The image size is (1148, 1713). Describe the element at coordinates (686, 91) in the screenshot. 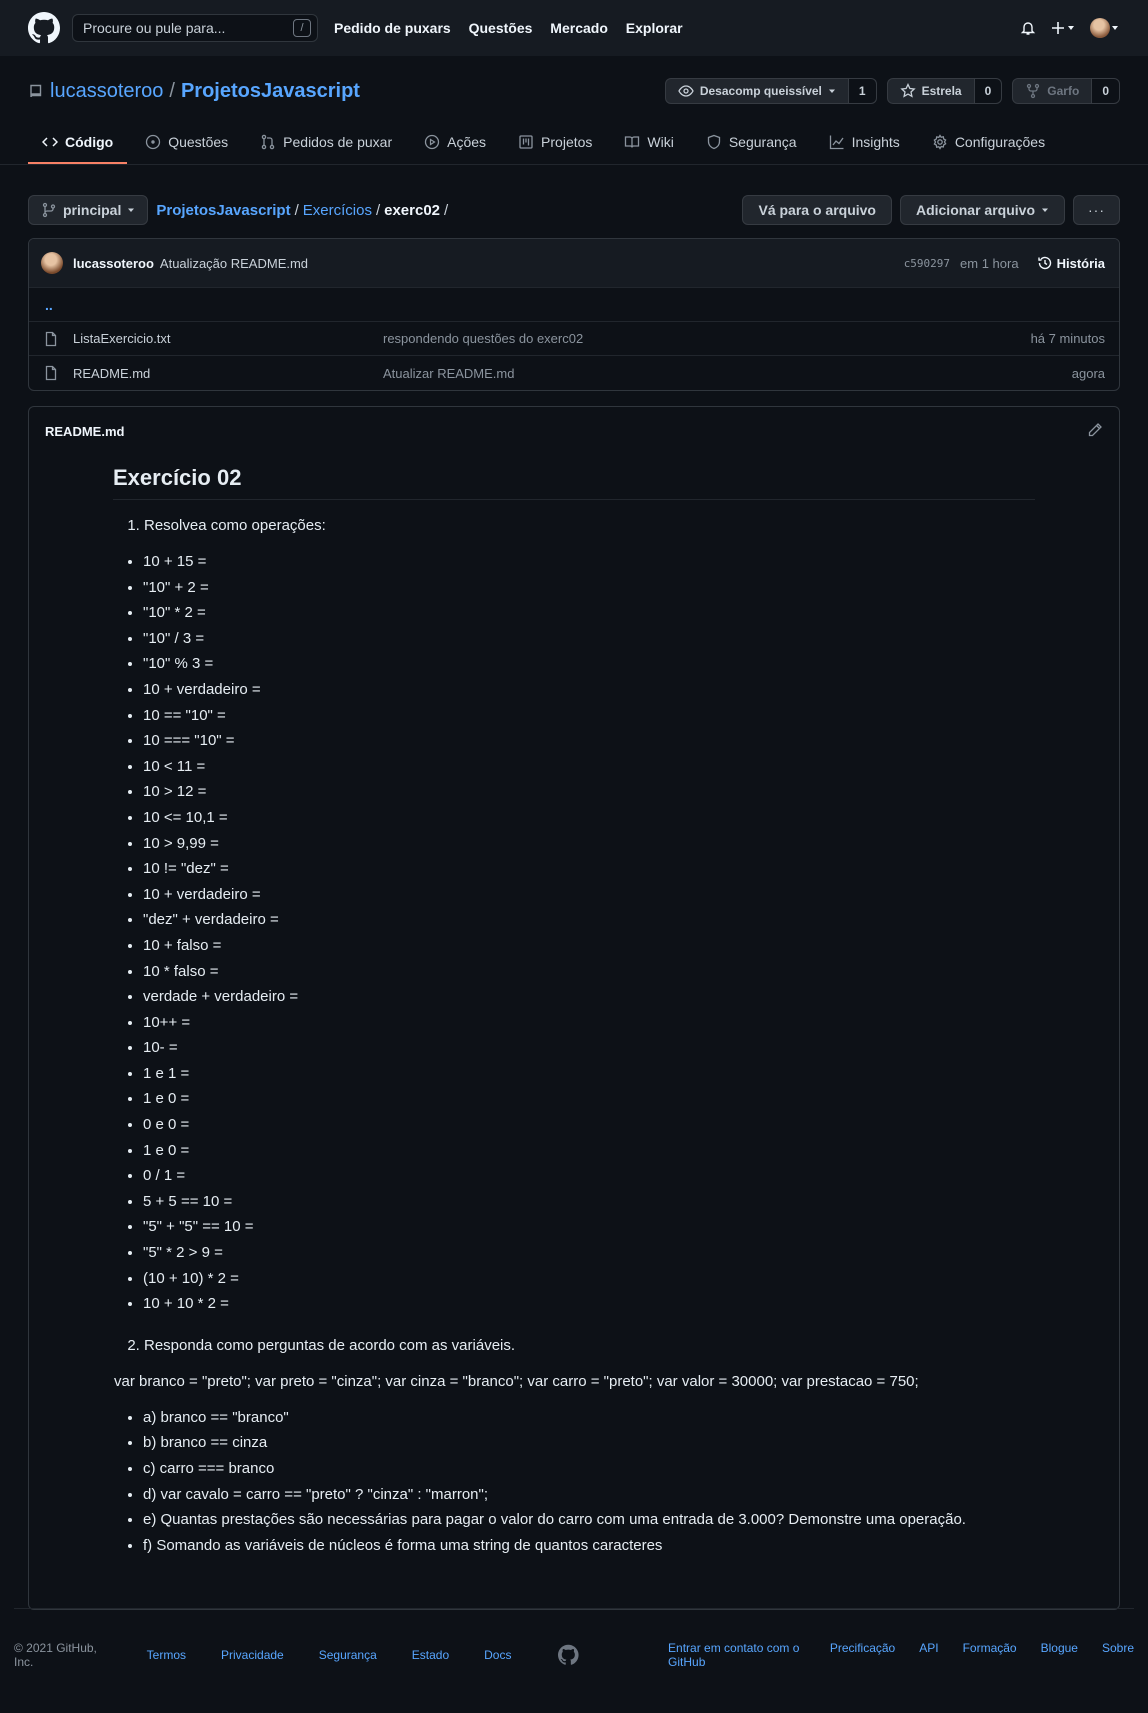

I see `eye-icon` at that location.